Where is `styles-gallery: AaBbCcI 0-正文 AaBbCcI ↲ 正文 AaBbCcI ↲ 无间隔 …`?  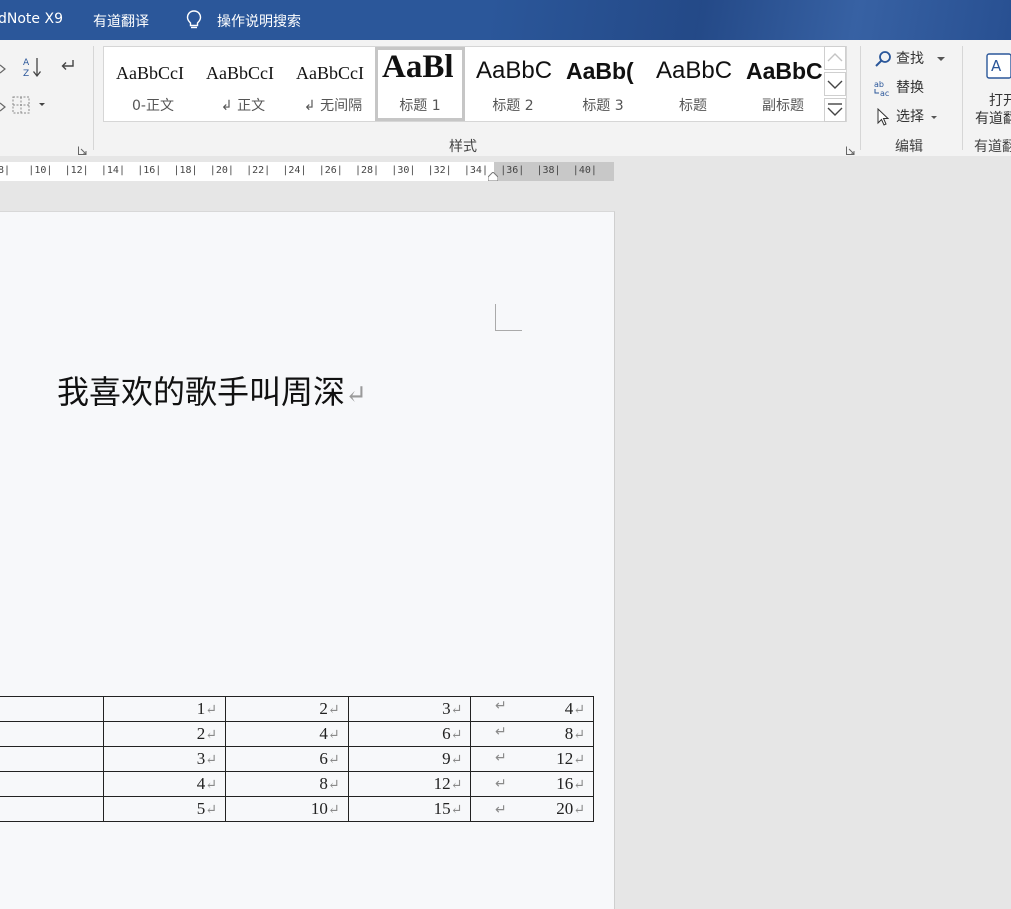
styles-gallery: AaBbCcI 0-正文 AaBbCcI ↲ 正文 AaBbCcI ↲ 无间隔 … is located at coordinates (475, 84).